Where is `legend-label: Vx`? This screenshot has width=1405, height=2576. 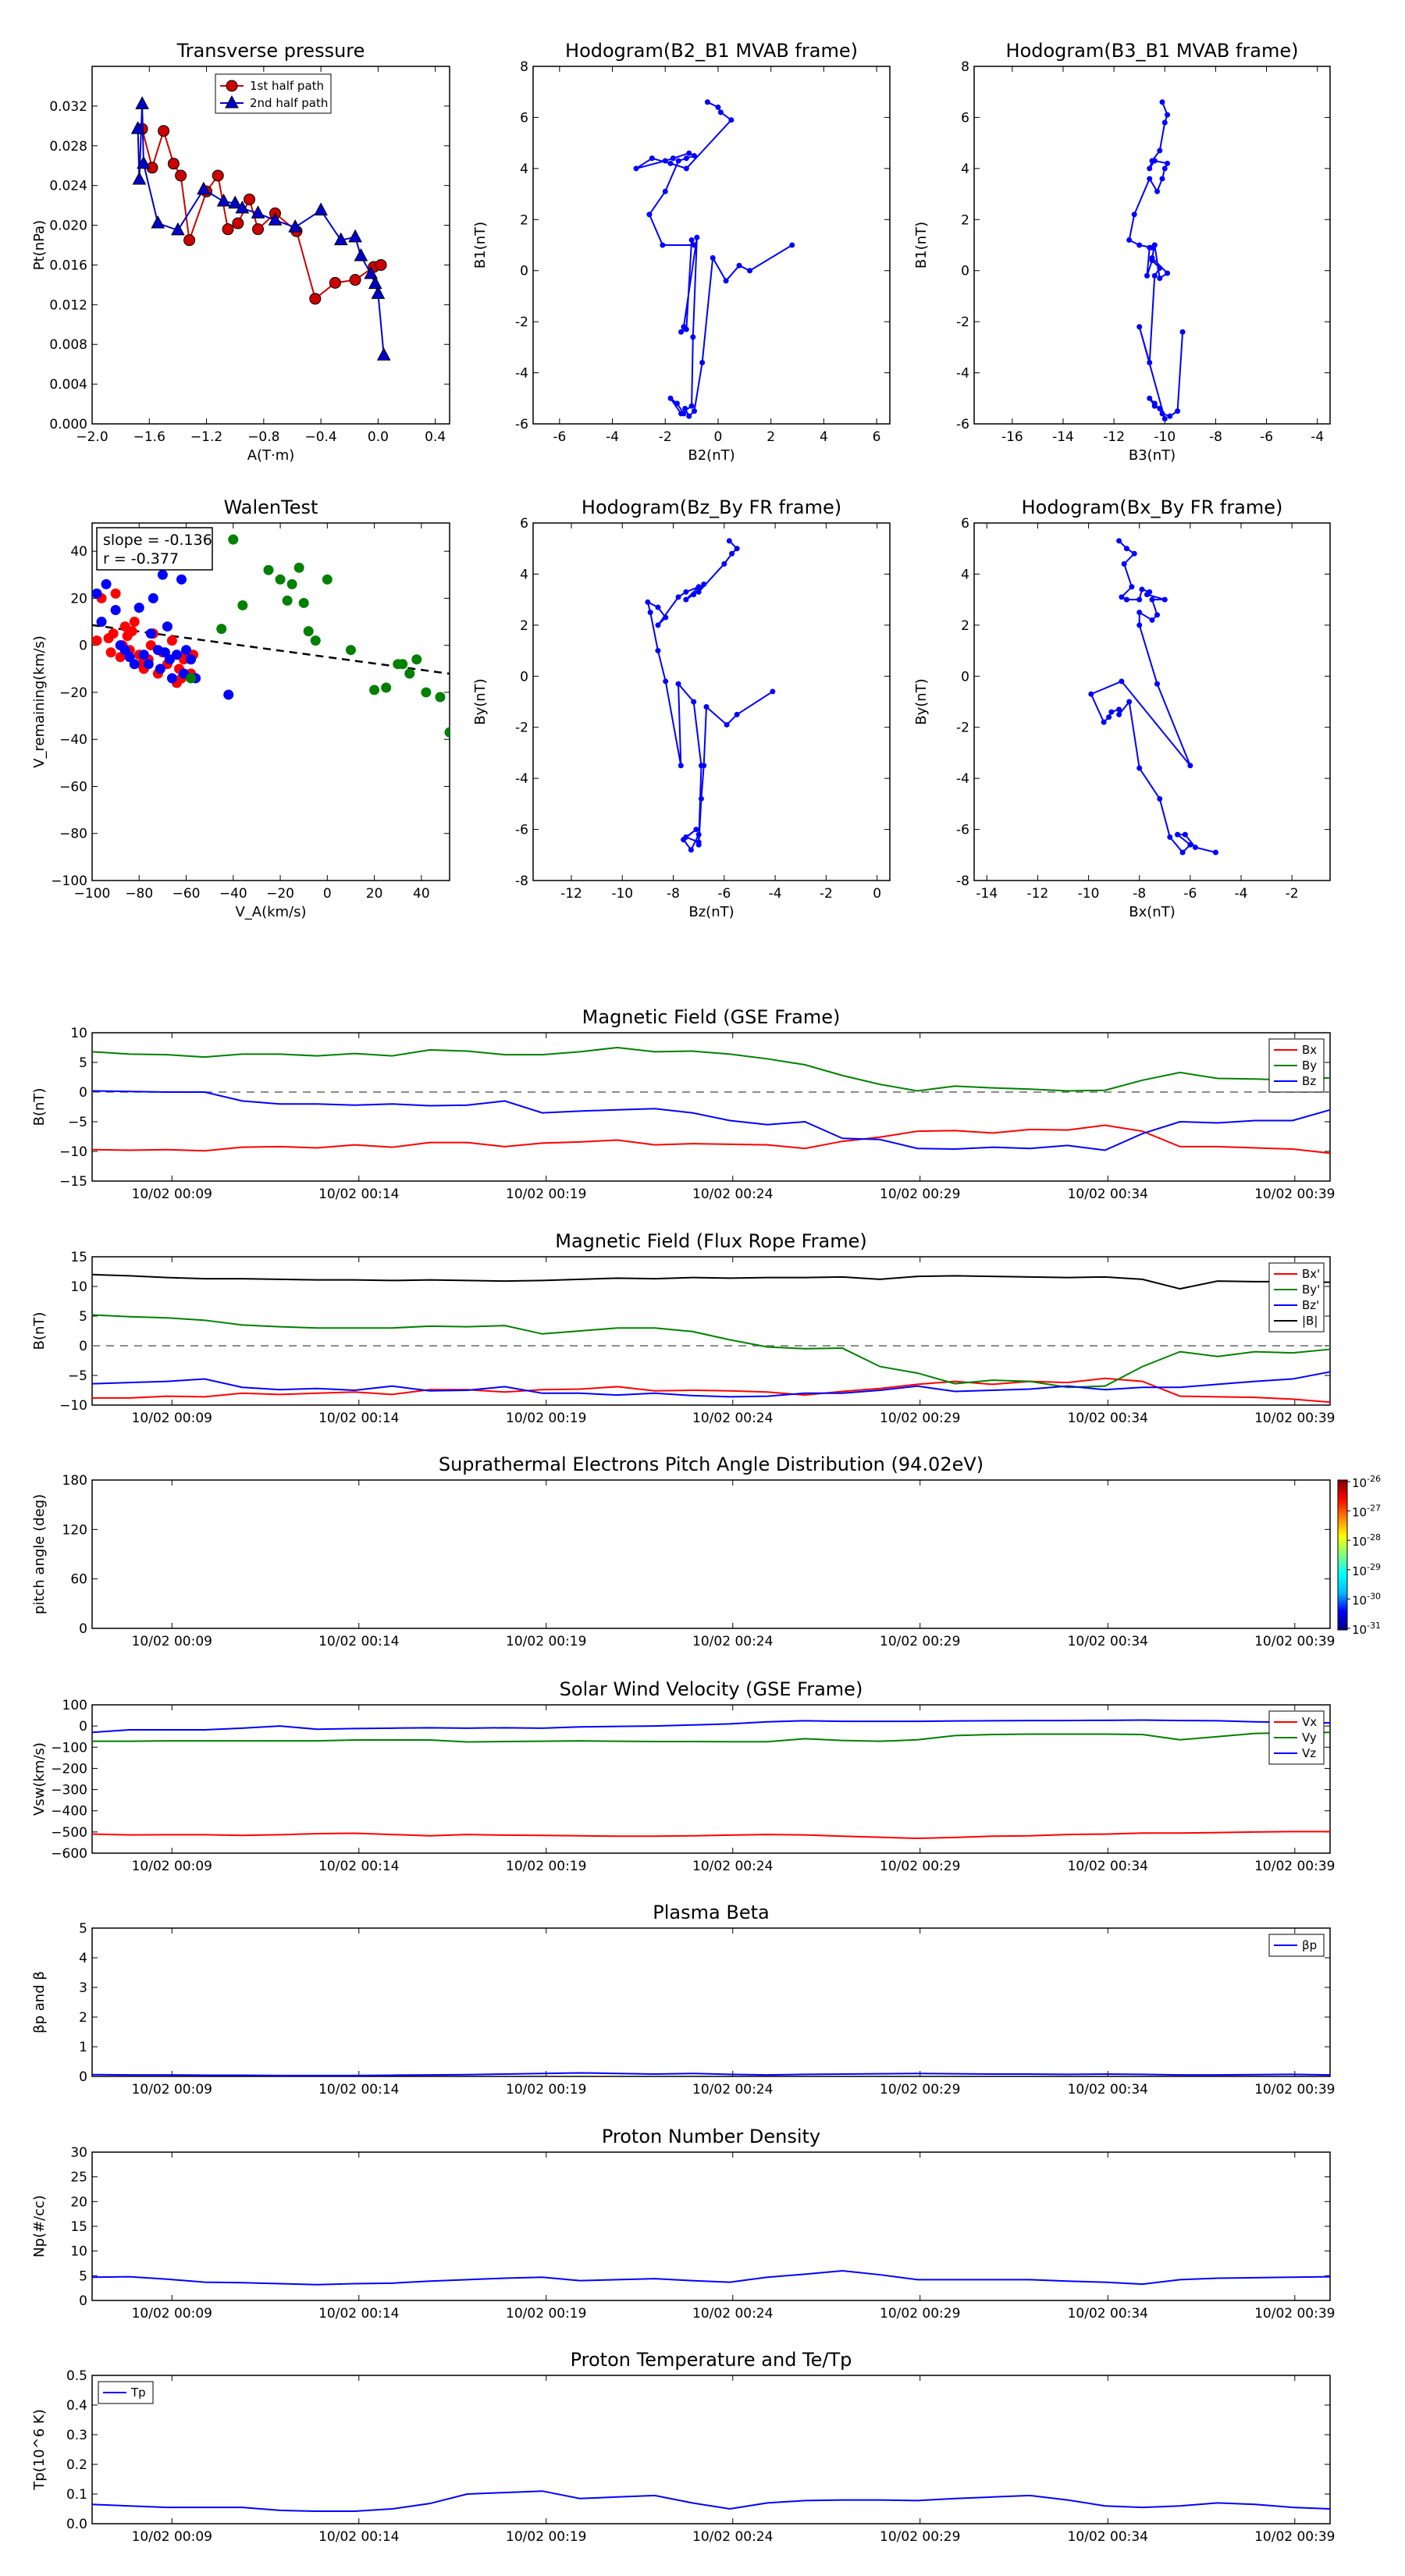 legend-label: Vx is located at coordinates (1309, 1722).